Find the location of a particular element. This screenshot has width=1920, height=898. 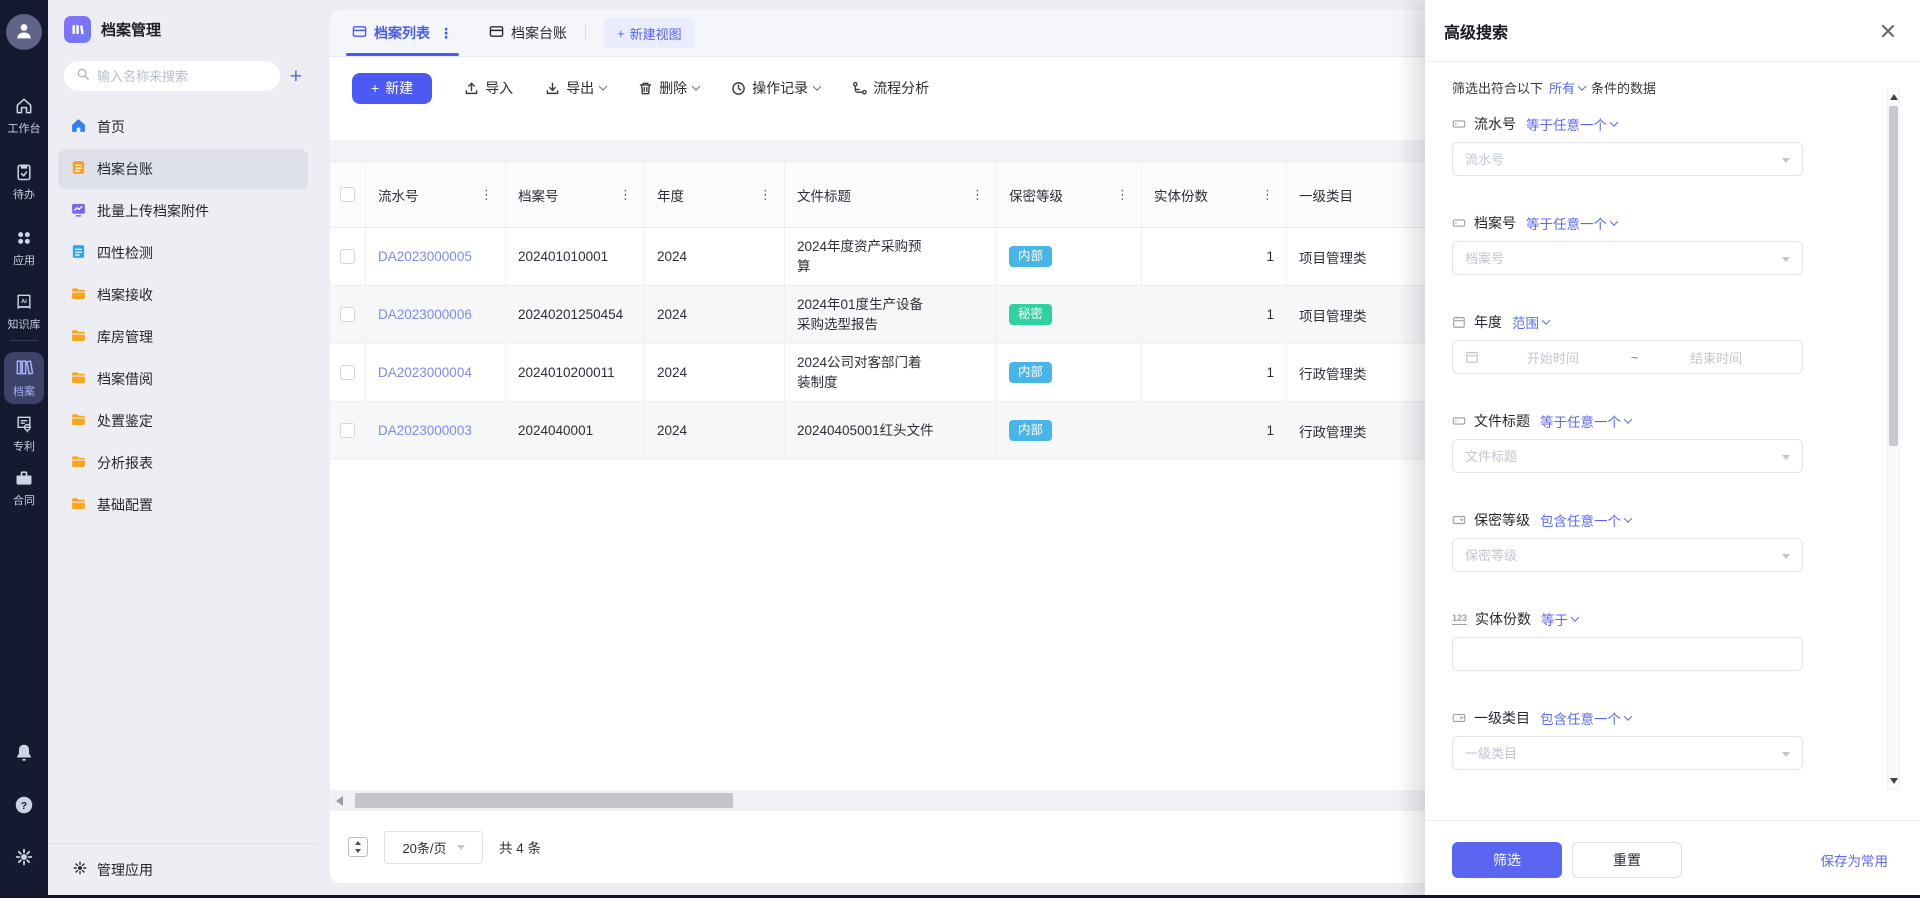

sidebar-search-input is located at coordinates (182, 76).